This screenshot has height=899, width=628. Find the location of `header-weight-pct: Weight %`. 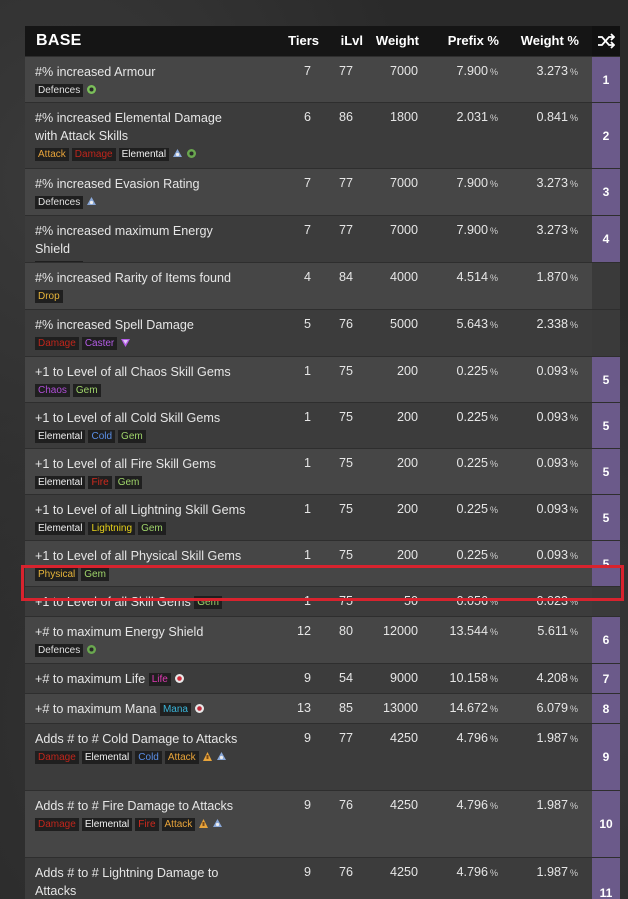

header-weight-pct: Weight % is located at coordinates (542, 41).